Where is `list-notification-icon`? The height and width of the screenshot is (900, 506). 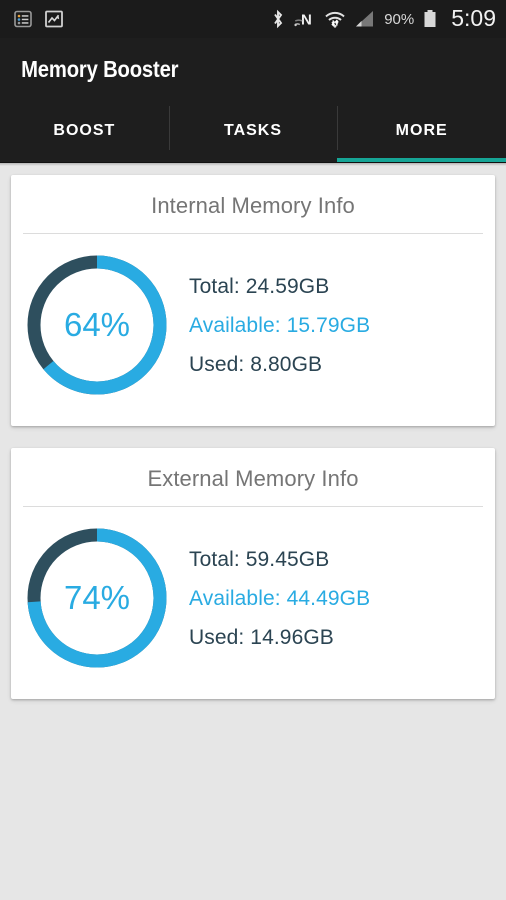
list-notification-icon is located at coordinates (23, 19).